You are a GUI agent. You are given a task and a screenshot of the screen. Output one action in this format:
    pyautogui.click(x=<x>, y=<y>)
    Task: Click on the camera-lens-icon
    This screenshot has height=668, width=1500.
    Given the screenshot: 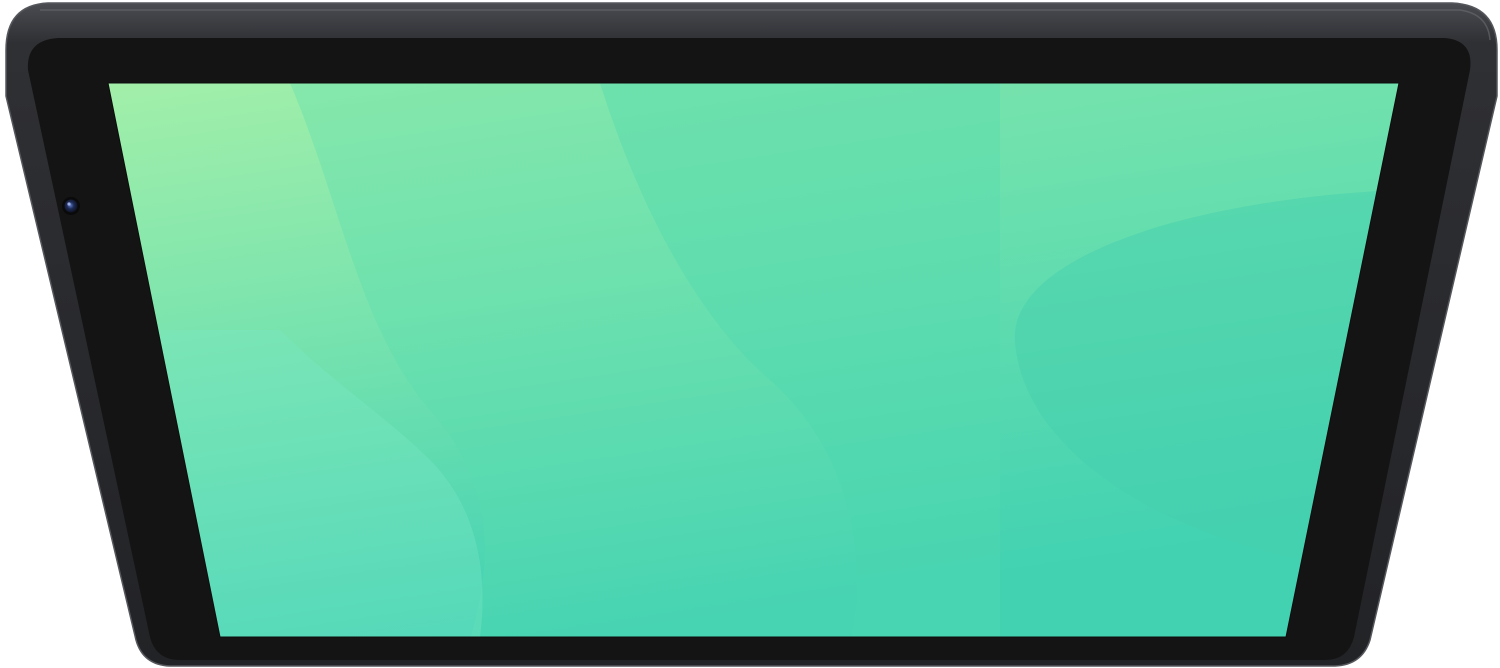 What is the action you would take?
    pyautogui.click(x=71, y=206)
    